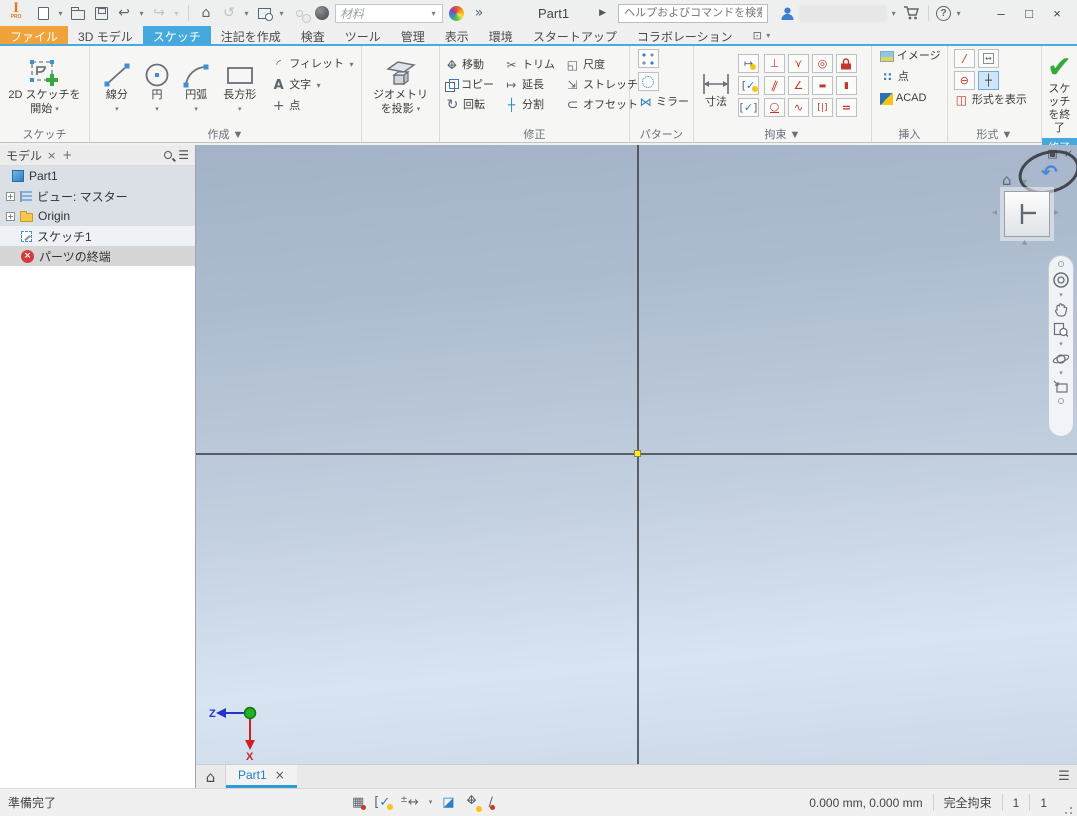  What do you see at coordinates (1061, 310) in the screenshot?
I see `pan-hand-icon` at bounding box center [1061, 310].